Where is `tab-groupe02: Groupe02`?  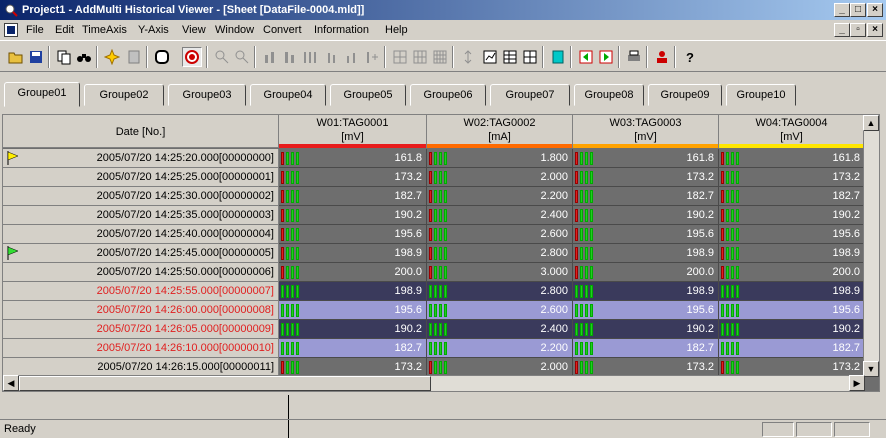 tab-groupe02: Groupe02 is located at coordinates (124, 95).